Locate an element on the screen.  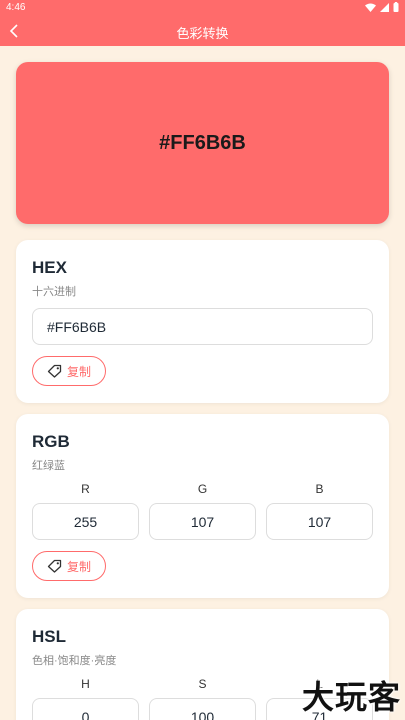
rgb-subtitle: 红绿蓝 is located at coordinates (48, 466).